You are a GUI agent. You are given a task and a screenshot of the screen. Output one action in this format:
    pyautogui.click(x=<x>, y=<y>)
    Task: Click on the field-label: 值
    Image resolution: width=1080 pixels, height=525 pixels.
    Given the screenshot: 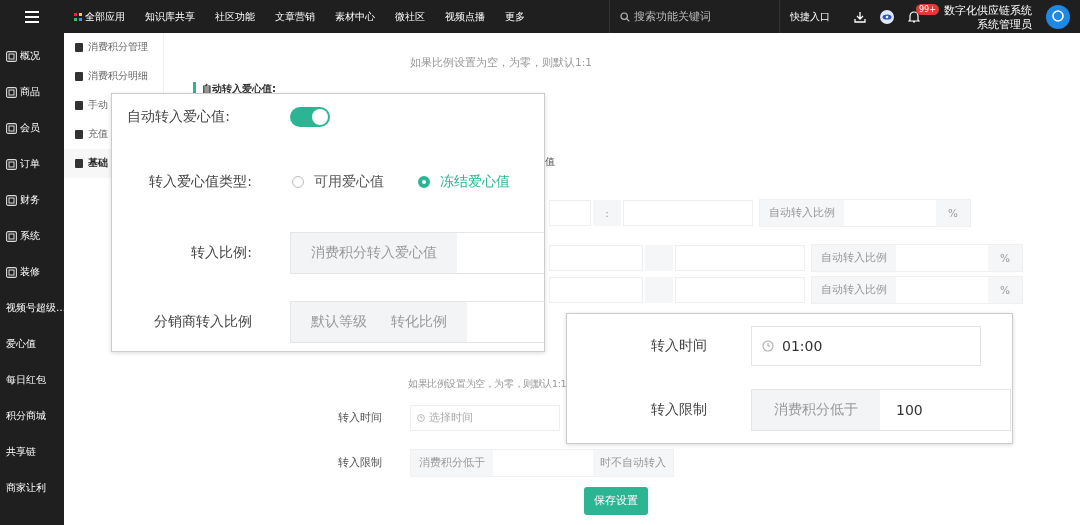 What is the action you would take?
    pyautogui.click(x=550, y=162)
    